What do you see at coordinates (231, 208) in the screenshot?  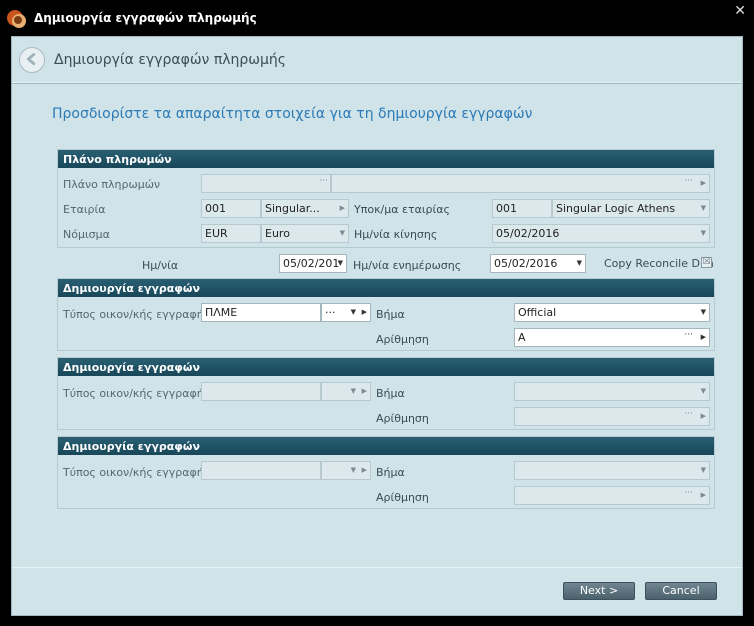 I see `company-code-field: 001` at bounding box center [231, 208].